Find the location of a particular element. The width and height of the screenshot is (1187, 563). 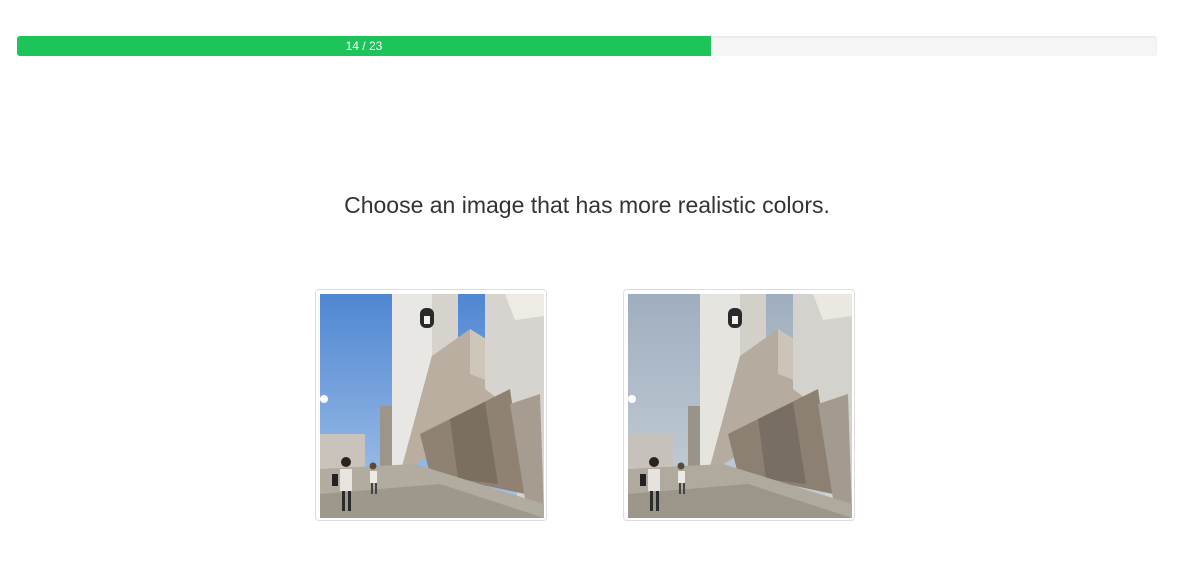

street-photo-b is located at coordinates (740, 406).